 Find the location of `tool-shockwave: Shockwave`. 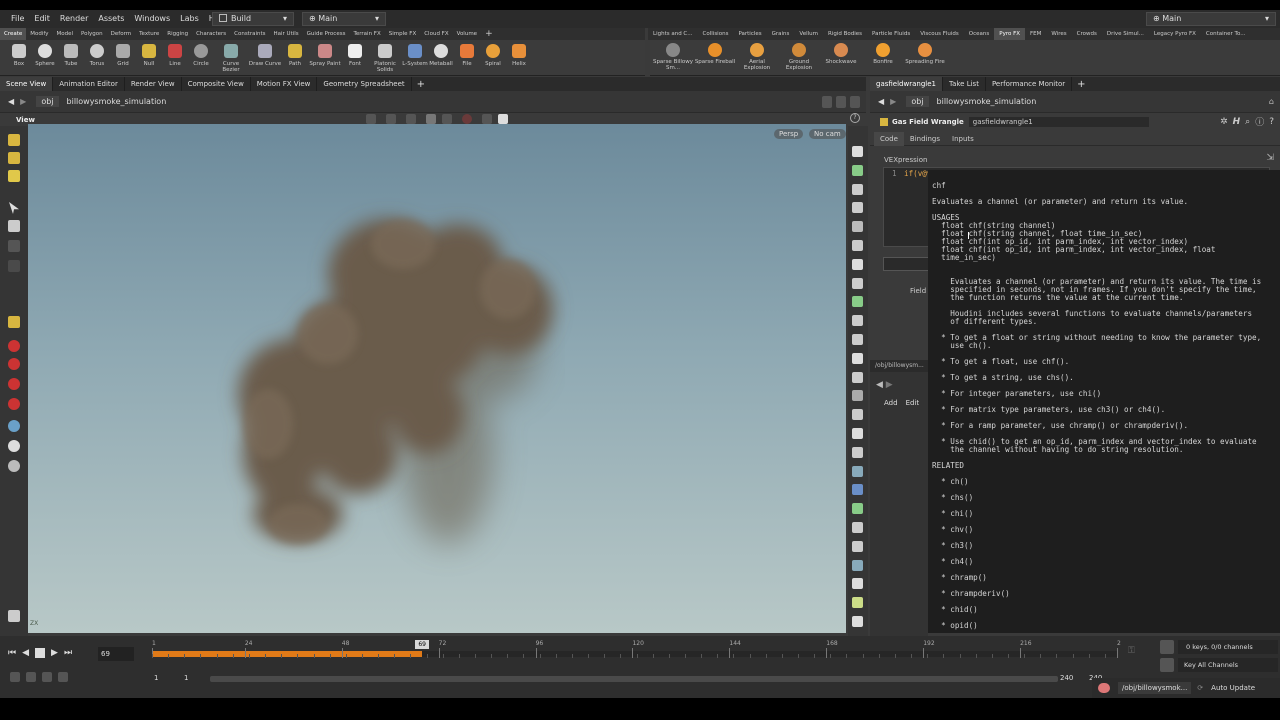

tool-shockwave: Shockwave is located at coordinates (841, 58).